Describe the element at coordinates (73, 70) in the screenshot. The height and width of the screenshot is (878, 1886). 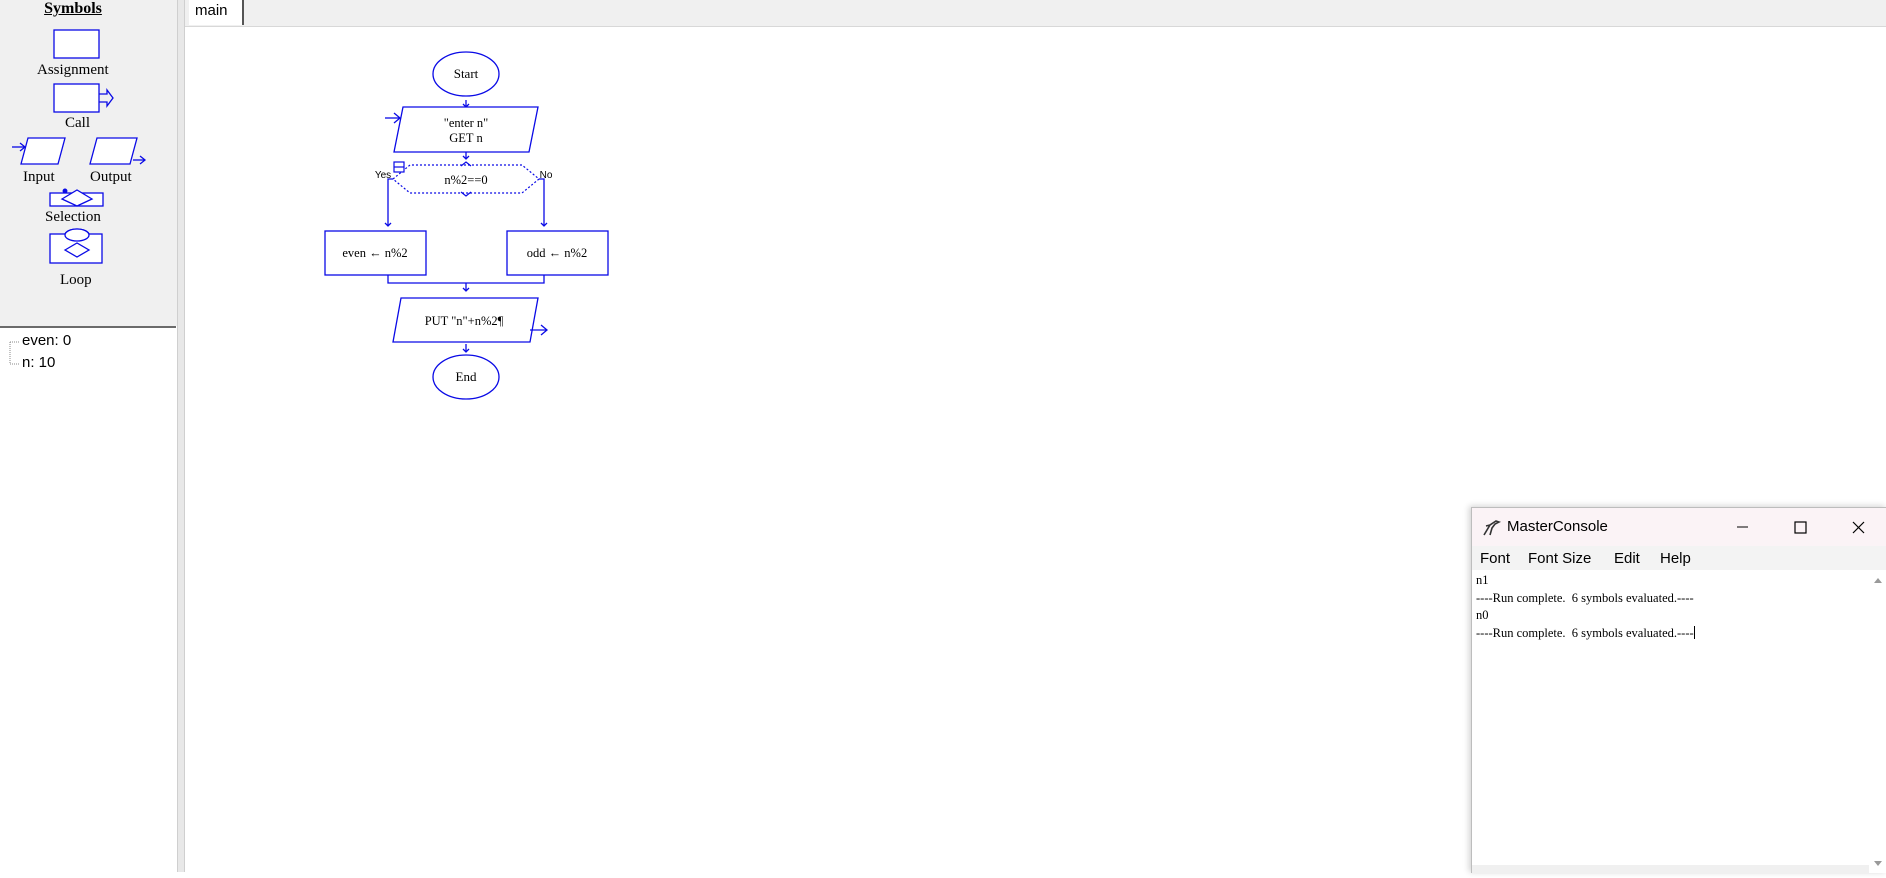
I see `palette-label-assignment: Assignment` at that location.